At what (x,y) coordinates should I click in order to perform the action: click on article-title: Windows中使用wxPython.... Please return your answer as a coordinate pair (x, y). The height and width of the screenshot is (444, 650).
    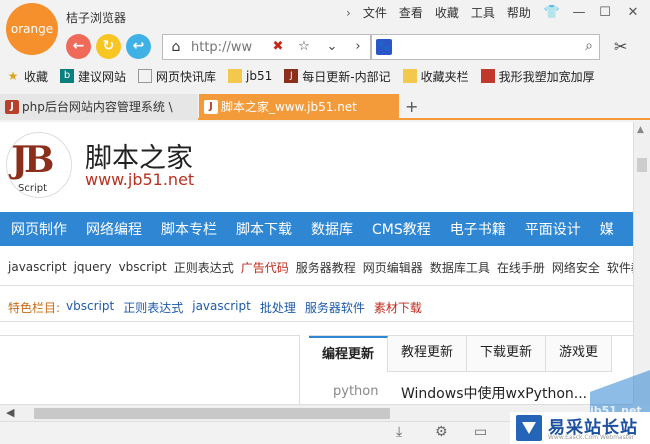
    Looking at the image, I should click on (494, 393).